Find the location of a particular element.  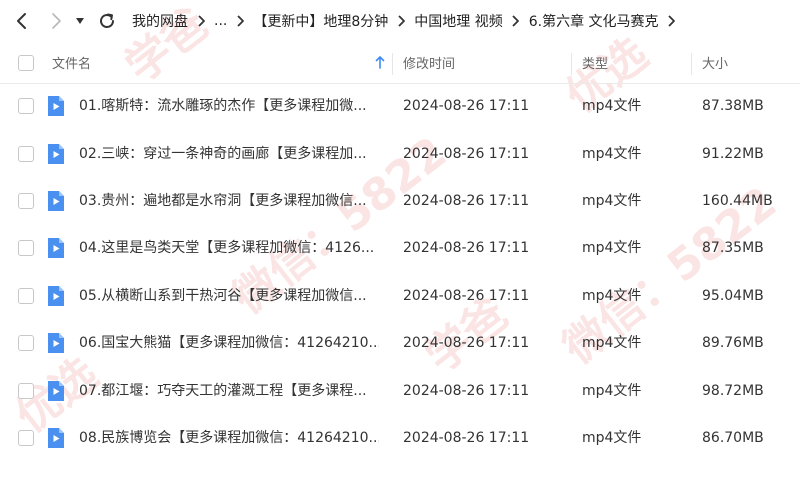

column-header-name: 文件名 is located at coordinates (71, 62).